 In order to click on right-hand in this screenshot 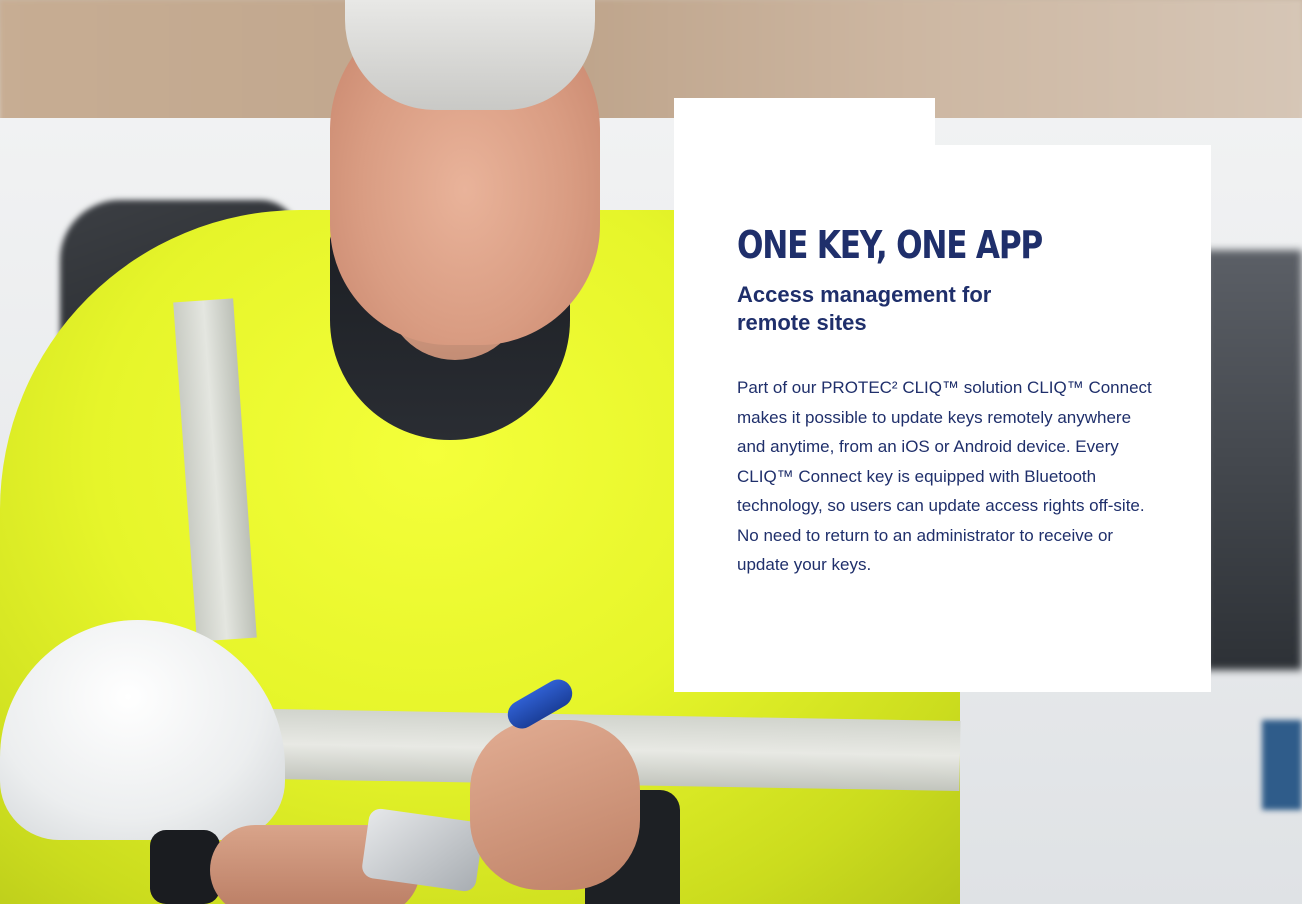, I will do `click(555, 805)`.